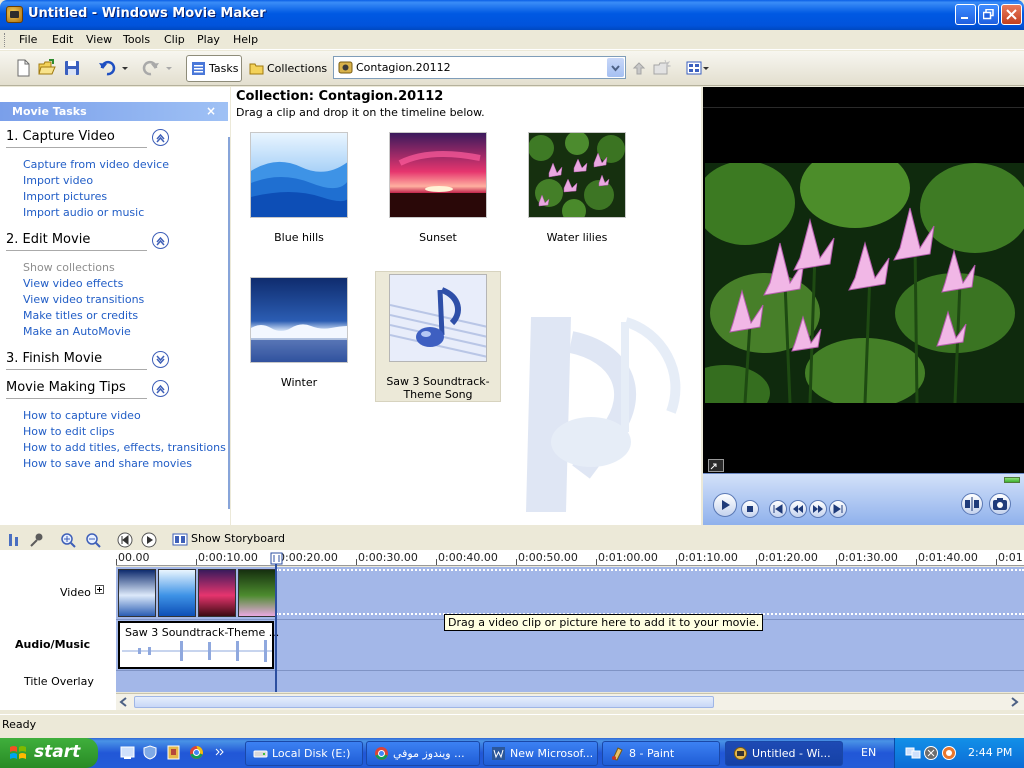  Describe the element at coordinates (48, 239) in the screenshot. I see `section-edit-movie: 2. Edit Movie` at that location.